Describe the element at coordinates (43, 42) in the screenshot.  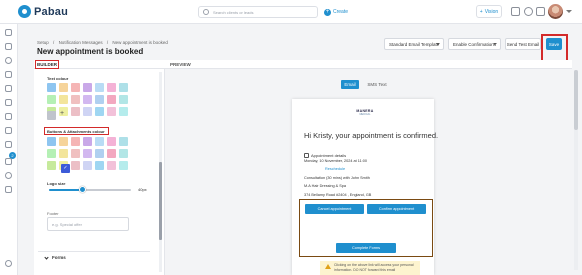
I see `breadcrumb-setup: Setup` at that location.